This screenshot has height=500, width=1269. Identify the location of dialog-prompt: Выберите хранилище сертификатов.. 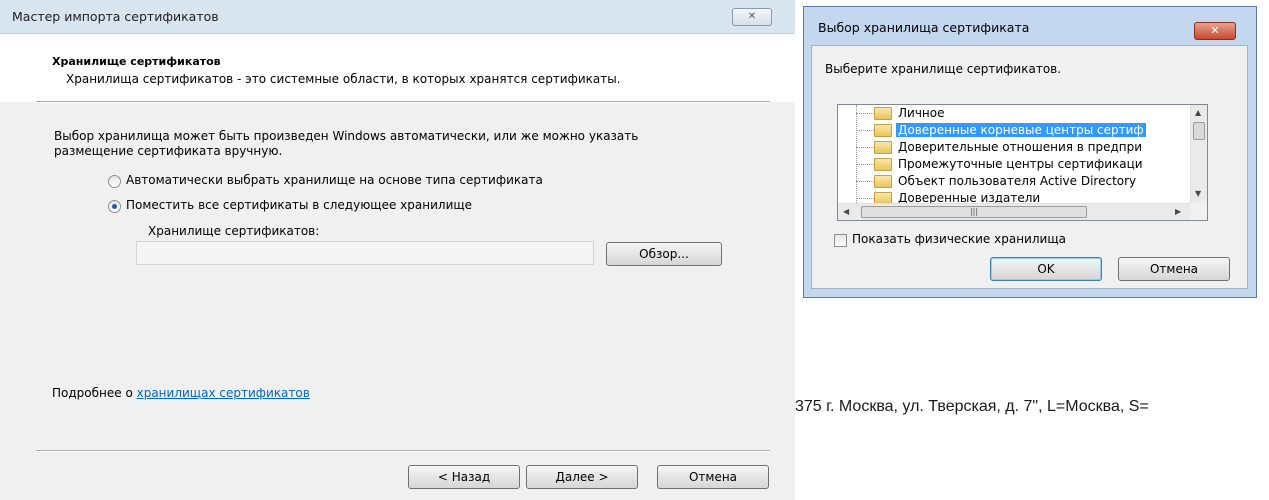
(943, 69).